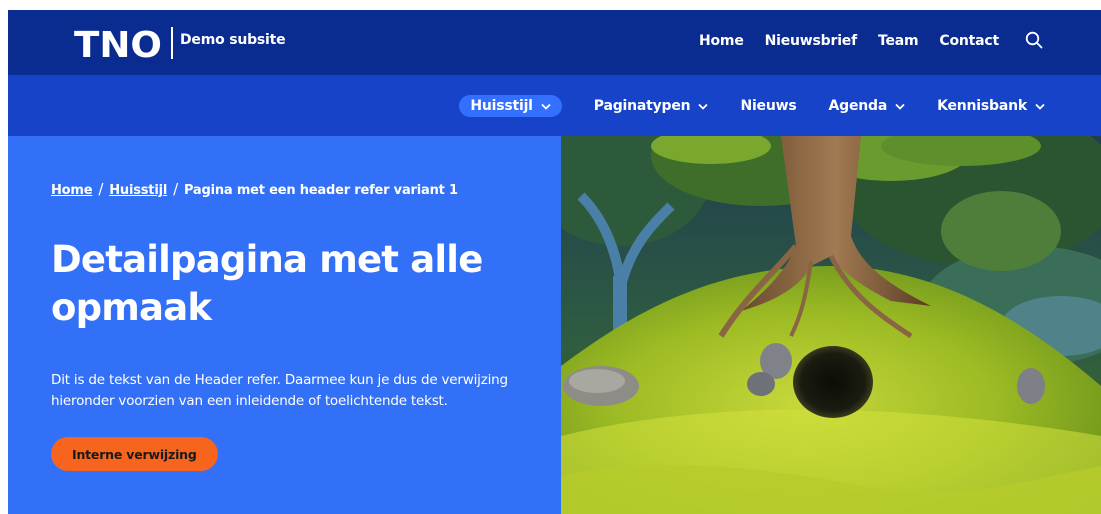 Image resolution: width=1101 pixels, height=514 pixels. Describe the element at coordinates (858, 106) in the screenshot. I see `mainnav-item-label: Agenda` at that location.